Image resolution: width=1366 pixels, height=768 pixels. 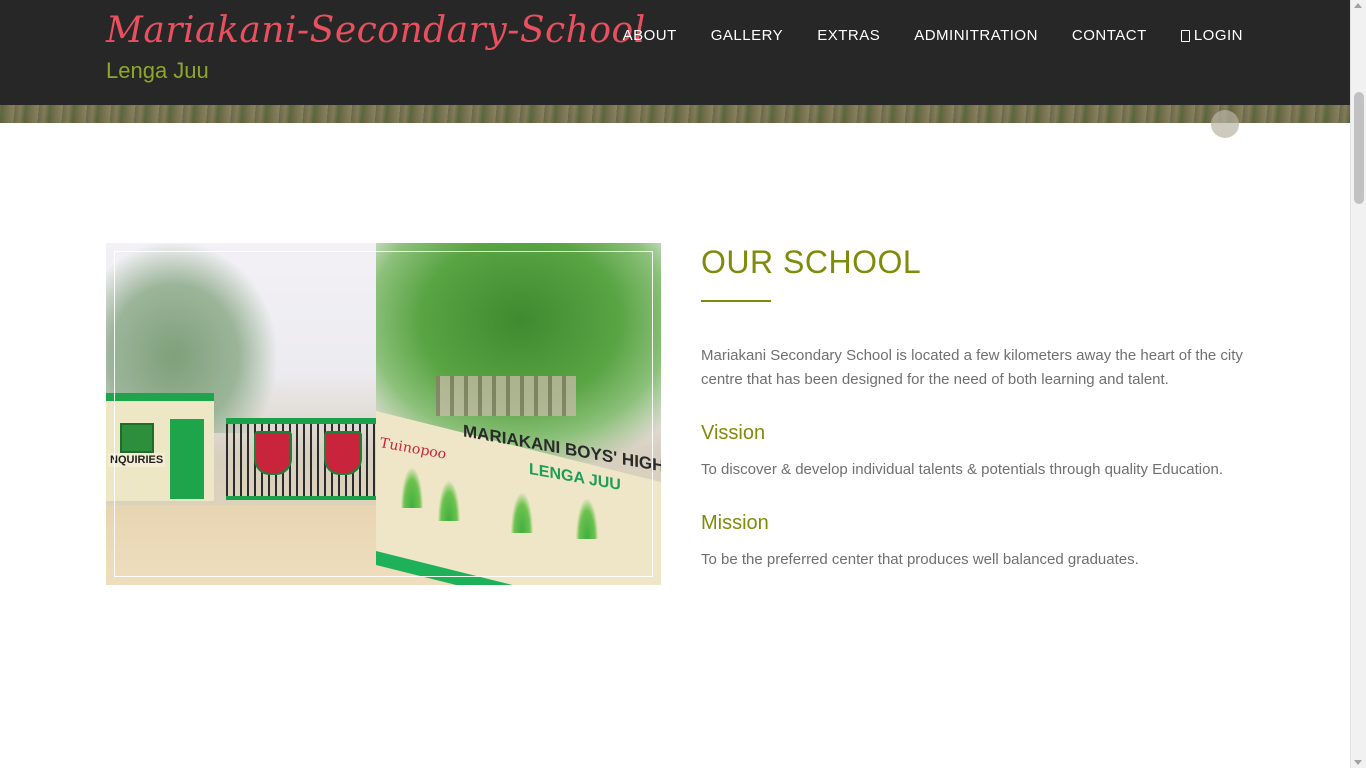 I want to click on title-underline, so click(x=736, y=301).